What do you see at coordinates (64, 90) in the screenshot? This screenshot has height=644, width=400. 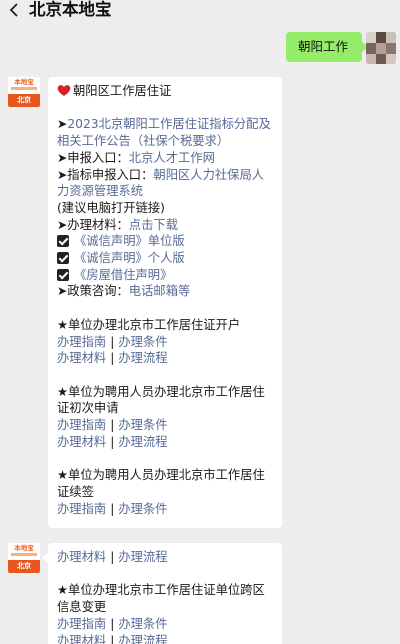 I see `heart-icon` at bounding box center [64, 90].